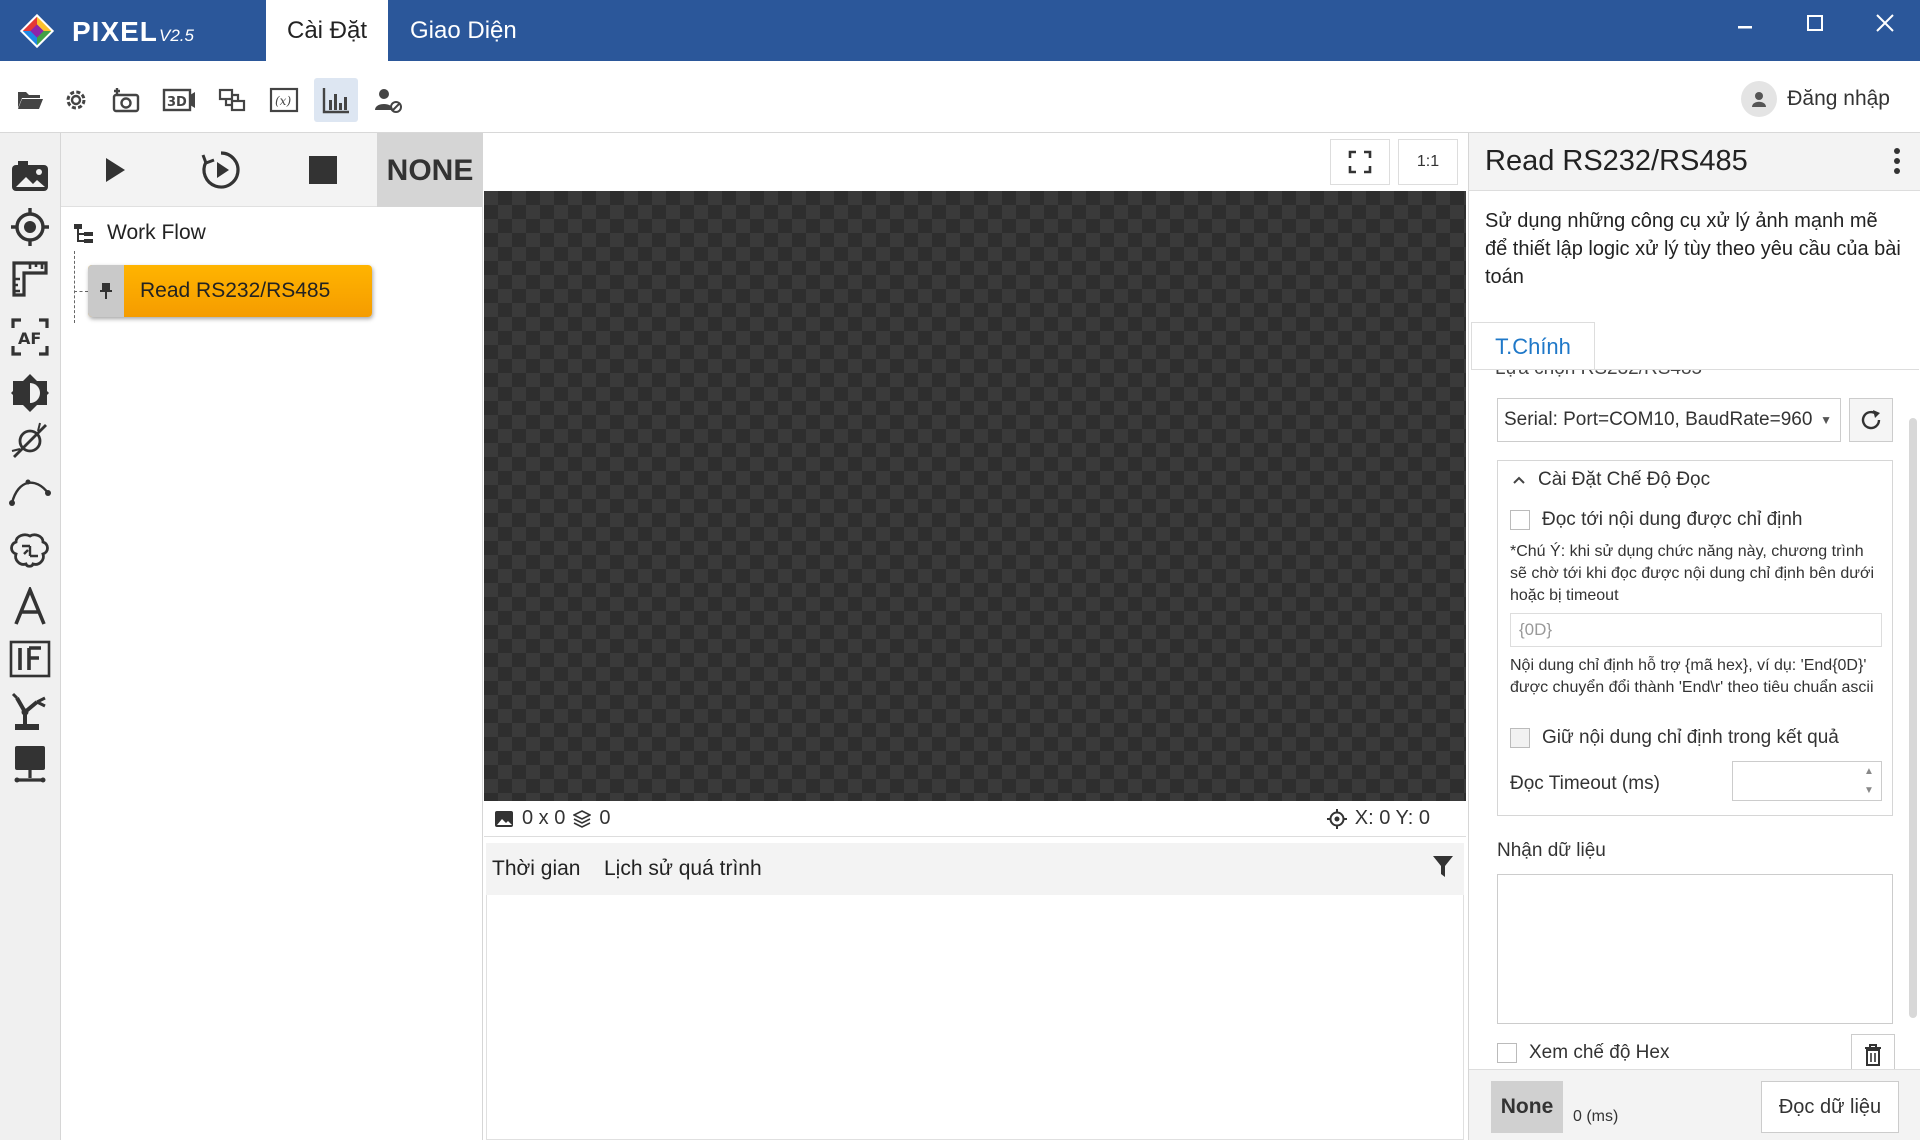 The image size is (1920, 1140). What do you see at coordinates (1599, 1052) in the screenshot?
I see `hex-view-label: Xem chế độ Hex` at bounding box center [1599, 1052].